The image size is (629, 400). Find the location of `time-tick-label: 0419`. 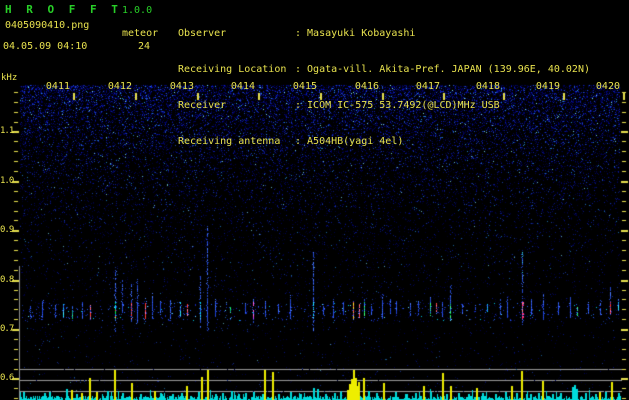

time-tick-label: 0419 is located at coordinates (547, 86).